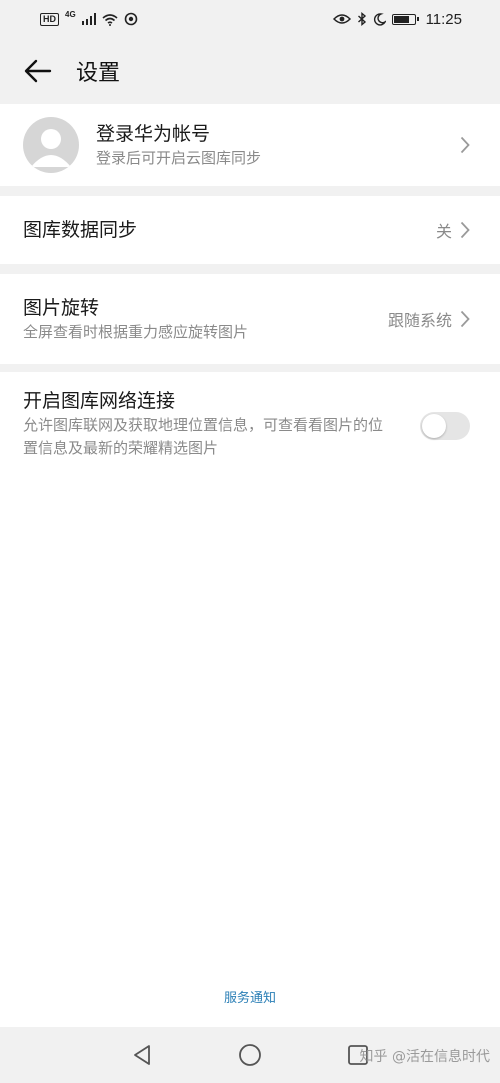 Image resolution: width=500 pixels, height=1083 pixels. What do you see at coordinates (250, 19) in the screenshot?
I see `status-bar: HD 4G 11:25` at bounding box center [250, 19].